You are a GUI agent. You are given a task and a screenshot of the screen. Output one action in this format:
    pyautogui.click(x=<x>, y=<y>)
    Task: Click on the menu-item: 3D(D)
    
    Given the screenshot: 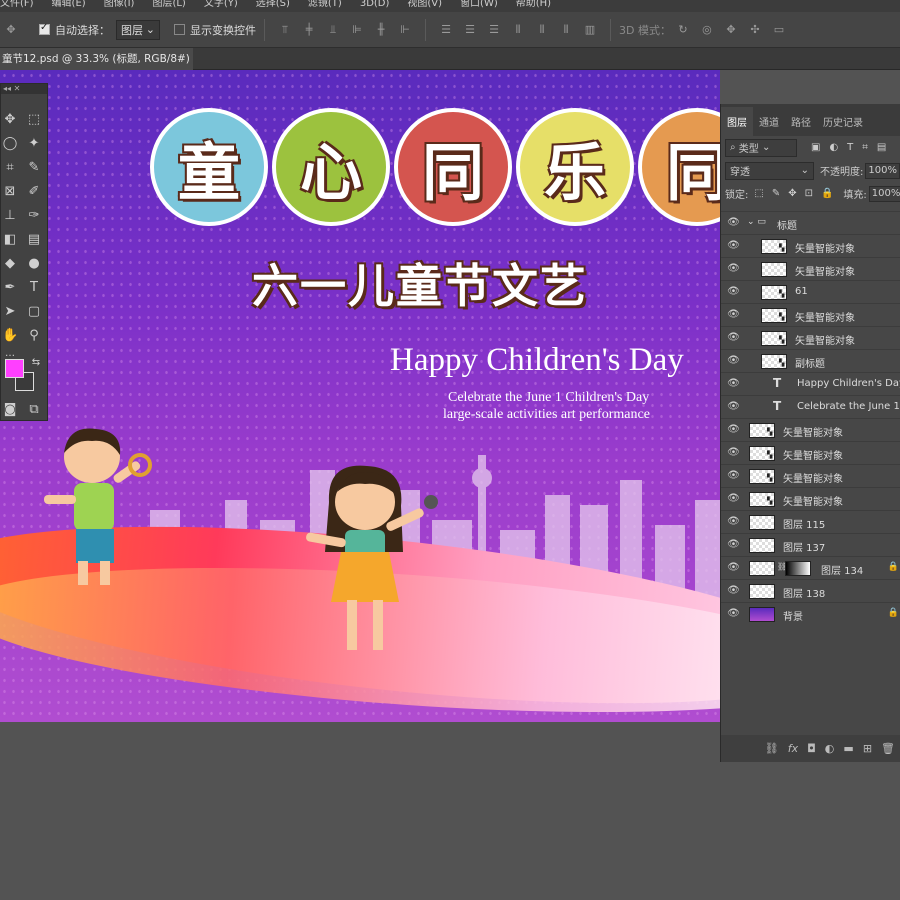 What is the action you would take?
    pyautogui.click(x=375, y=6)
    